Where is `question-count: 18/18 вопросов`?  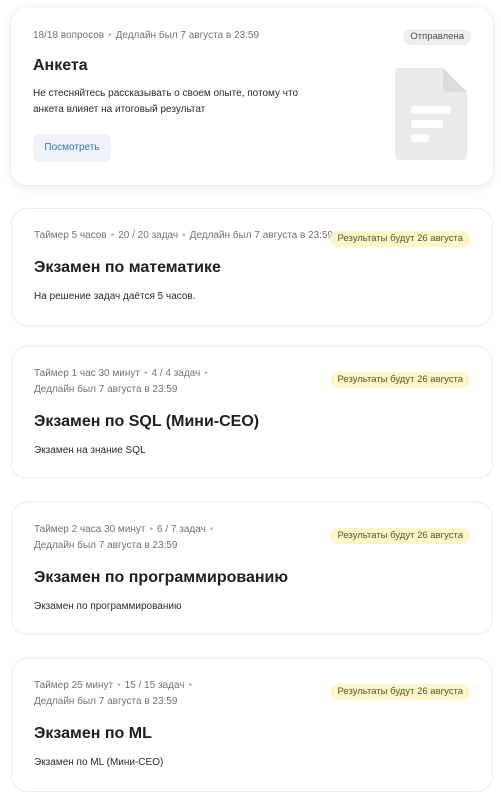
question-count: 18/18 вопросов is located at coordinates (69, 35).